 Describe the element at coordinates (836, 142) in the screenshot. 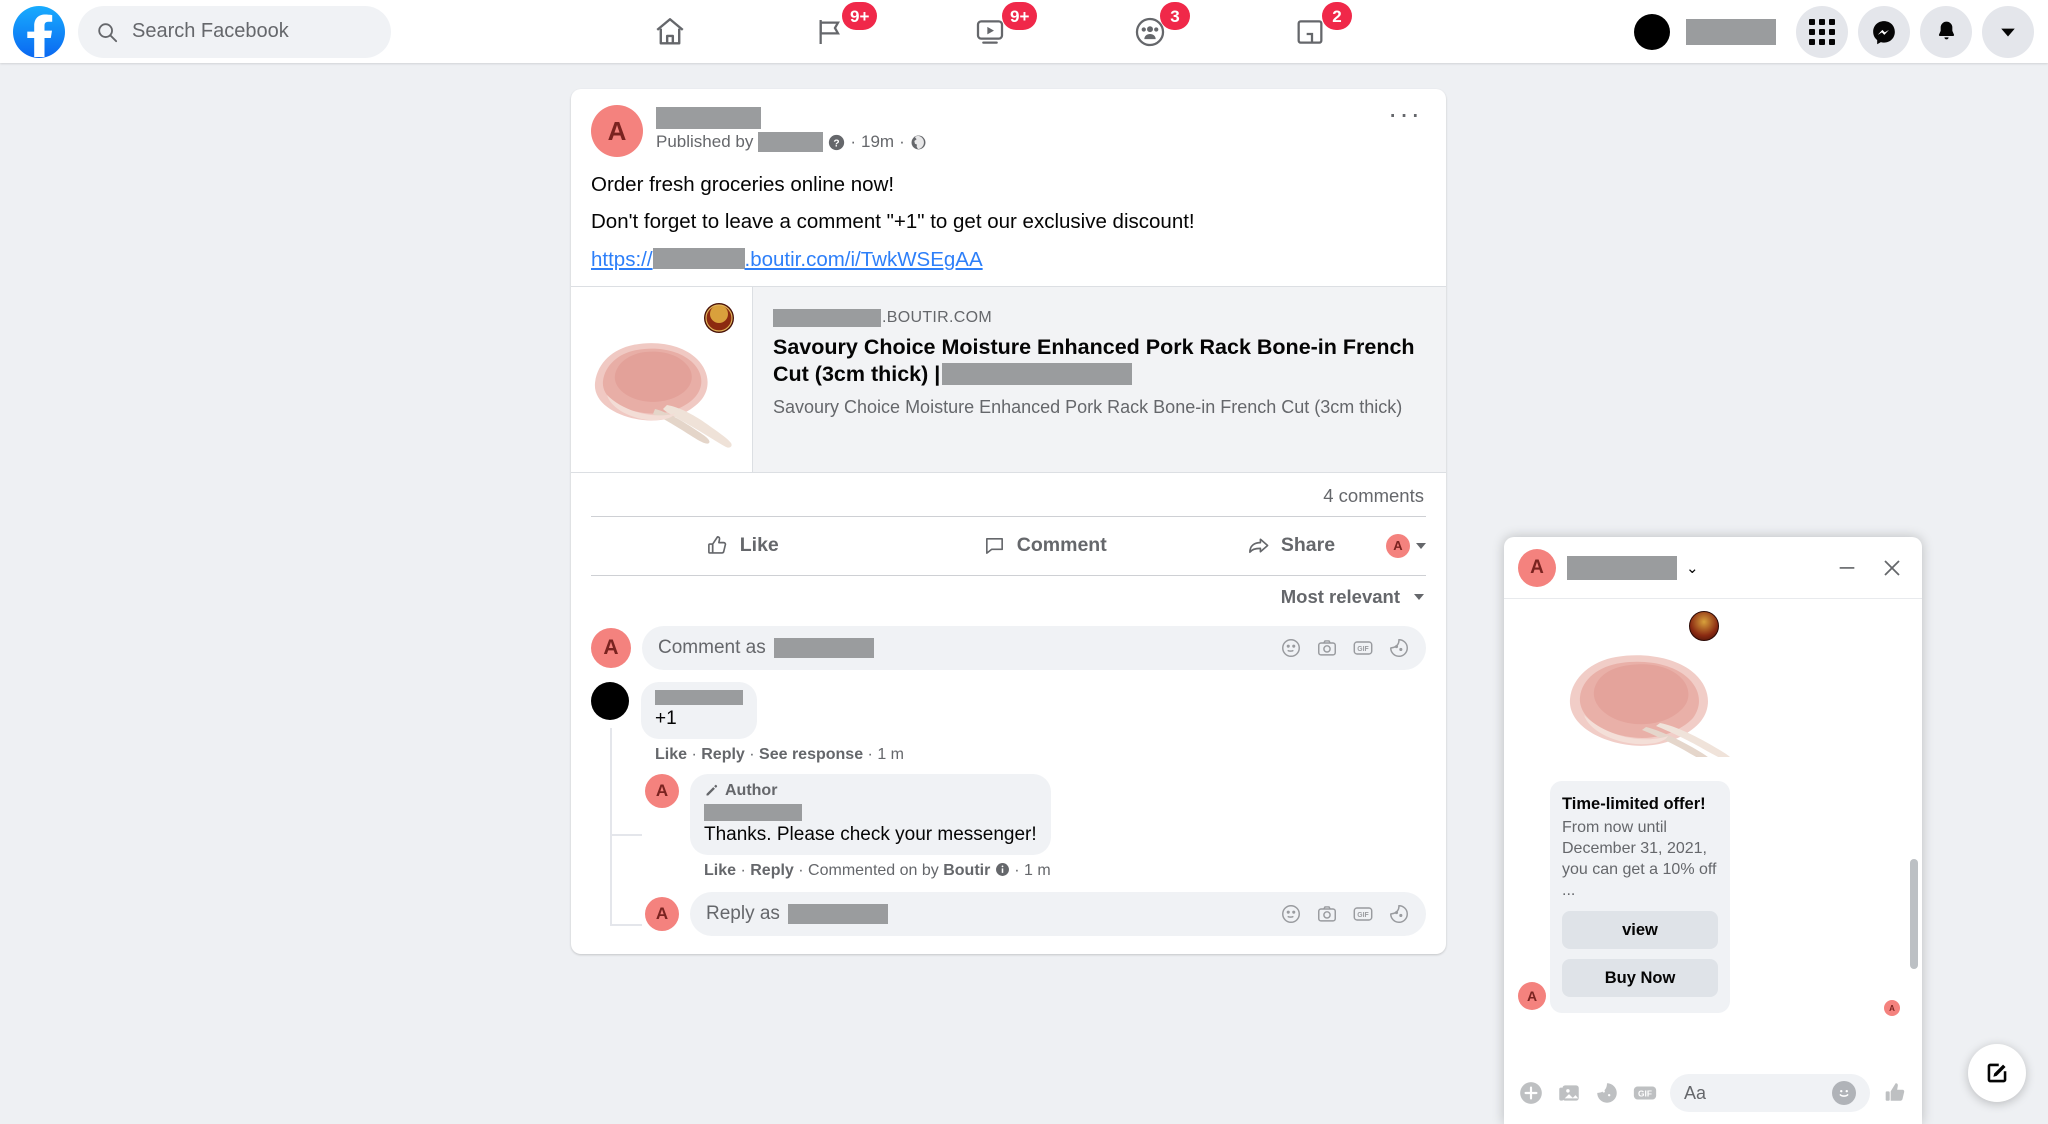

I see `question-circle-icon: ?` at that location.